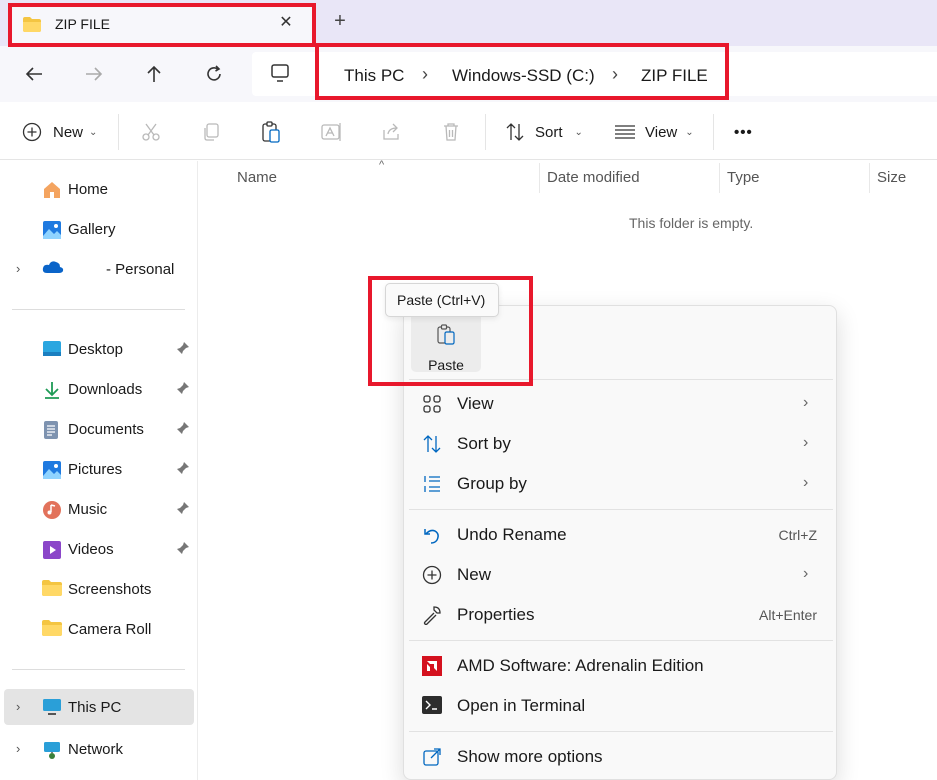 The image size is (937, 780). I want to click on sort-button: Sort ⌄, so click(544, 132).